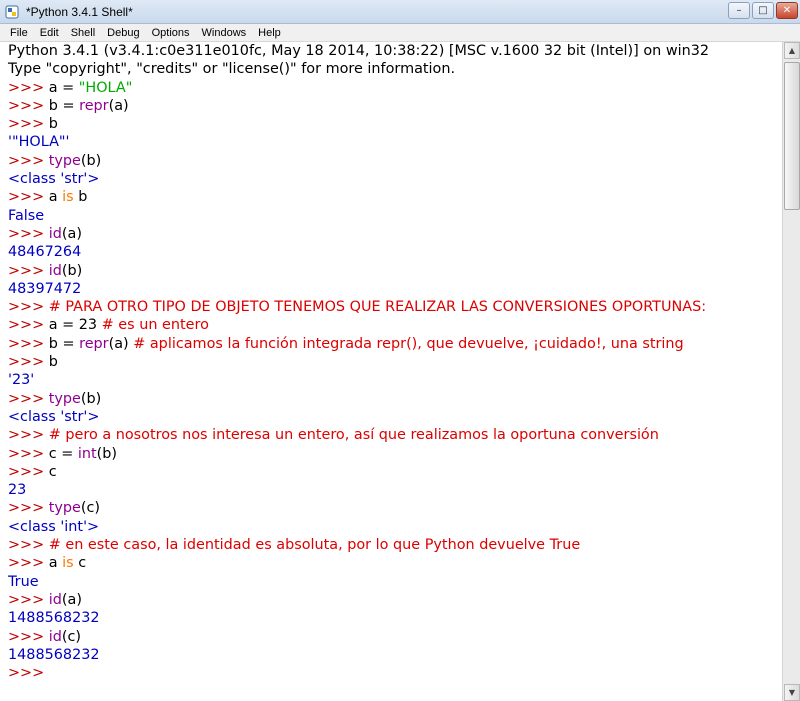  I want to click on minimize-button: –, so click(739, 10).